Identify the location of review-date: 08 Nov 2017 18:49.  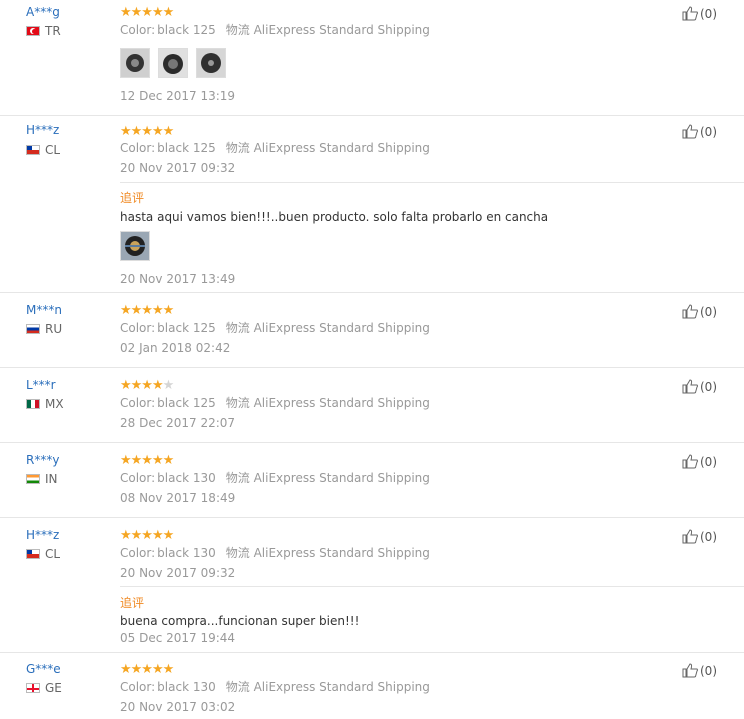
(178, 498).